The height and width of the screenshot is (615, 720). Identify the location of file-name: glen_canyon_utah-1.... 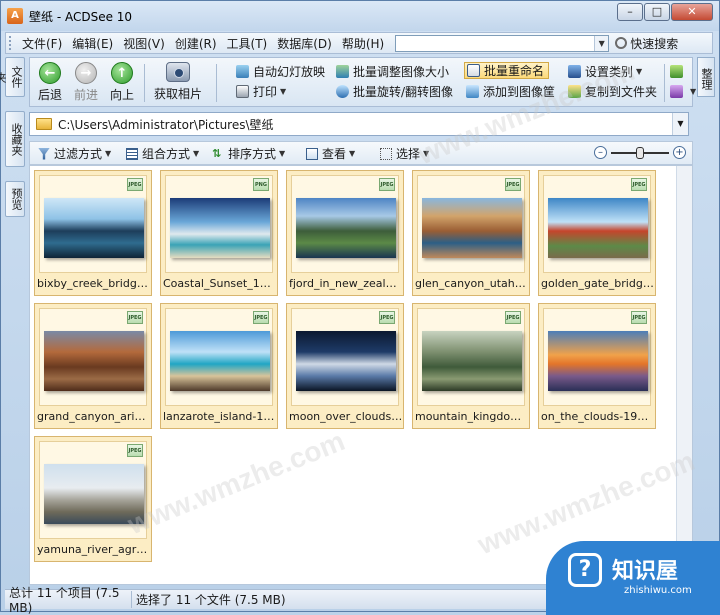
(472, 283).